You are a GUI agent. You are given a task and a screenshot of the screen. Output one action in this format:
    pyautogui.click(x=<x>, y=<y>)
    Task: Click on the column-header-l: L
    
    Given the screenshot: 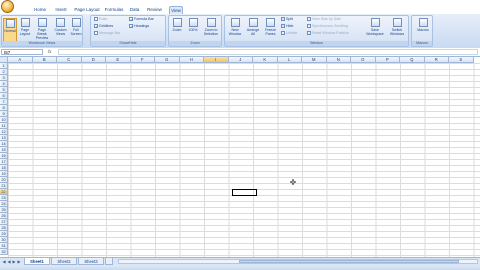 What is the action you would take?
    pyautogui.click(x=289, y=60)
    